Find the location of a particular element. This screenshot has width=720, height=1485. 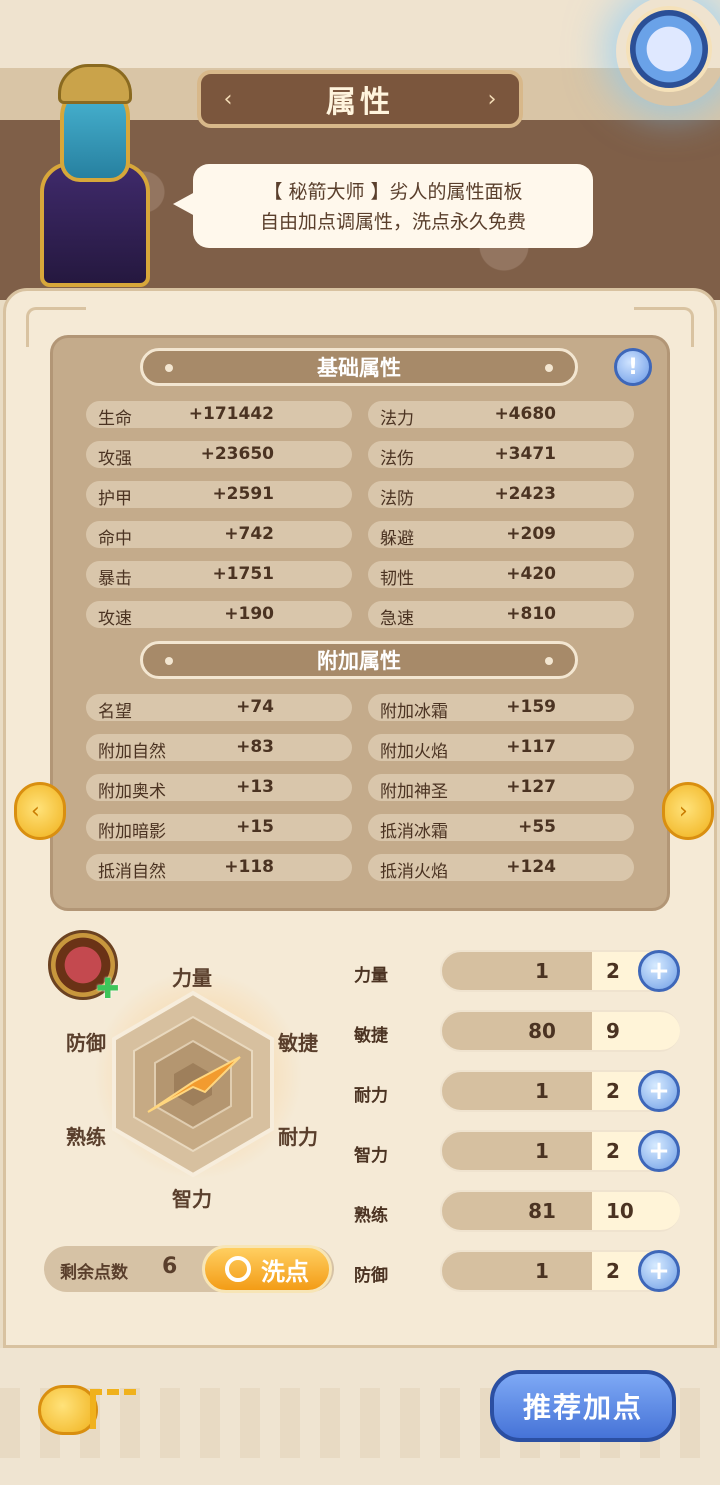

fish-bone-button is located at coordinates (88, 1410).